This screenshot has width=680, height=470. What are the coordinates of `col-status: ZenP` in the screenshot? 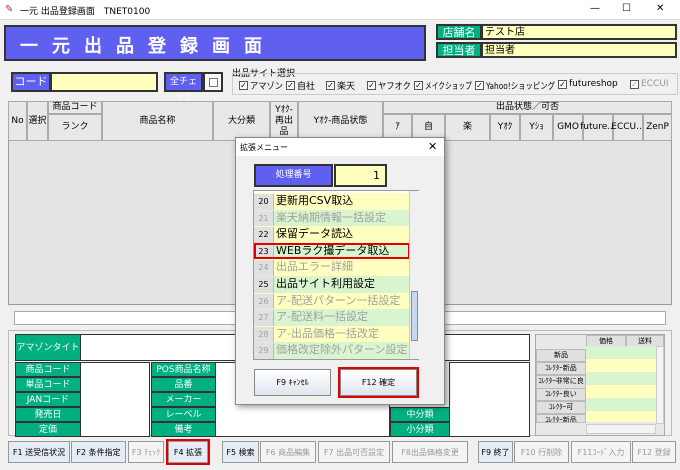 It's located at (657, 127).